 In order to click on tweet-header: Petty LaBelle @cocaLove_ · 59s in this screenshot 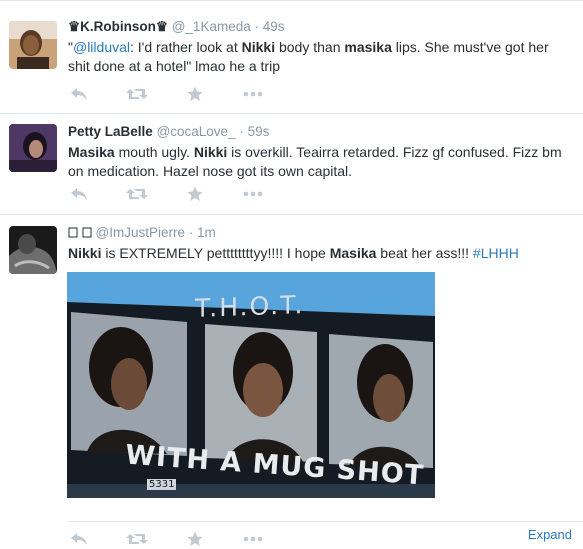, I will do `click(319, 132)`.